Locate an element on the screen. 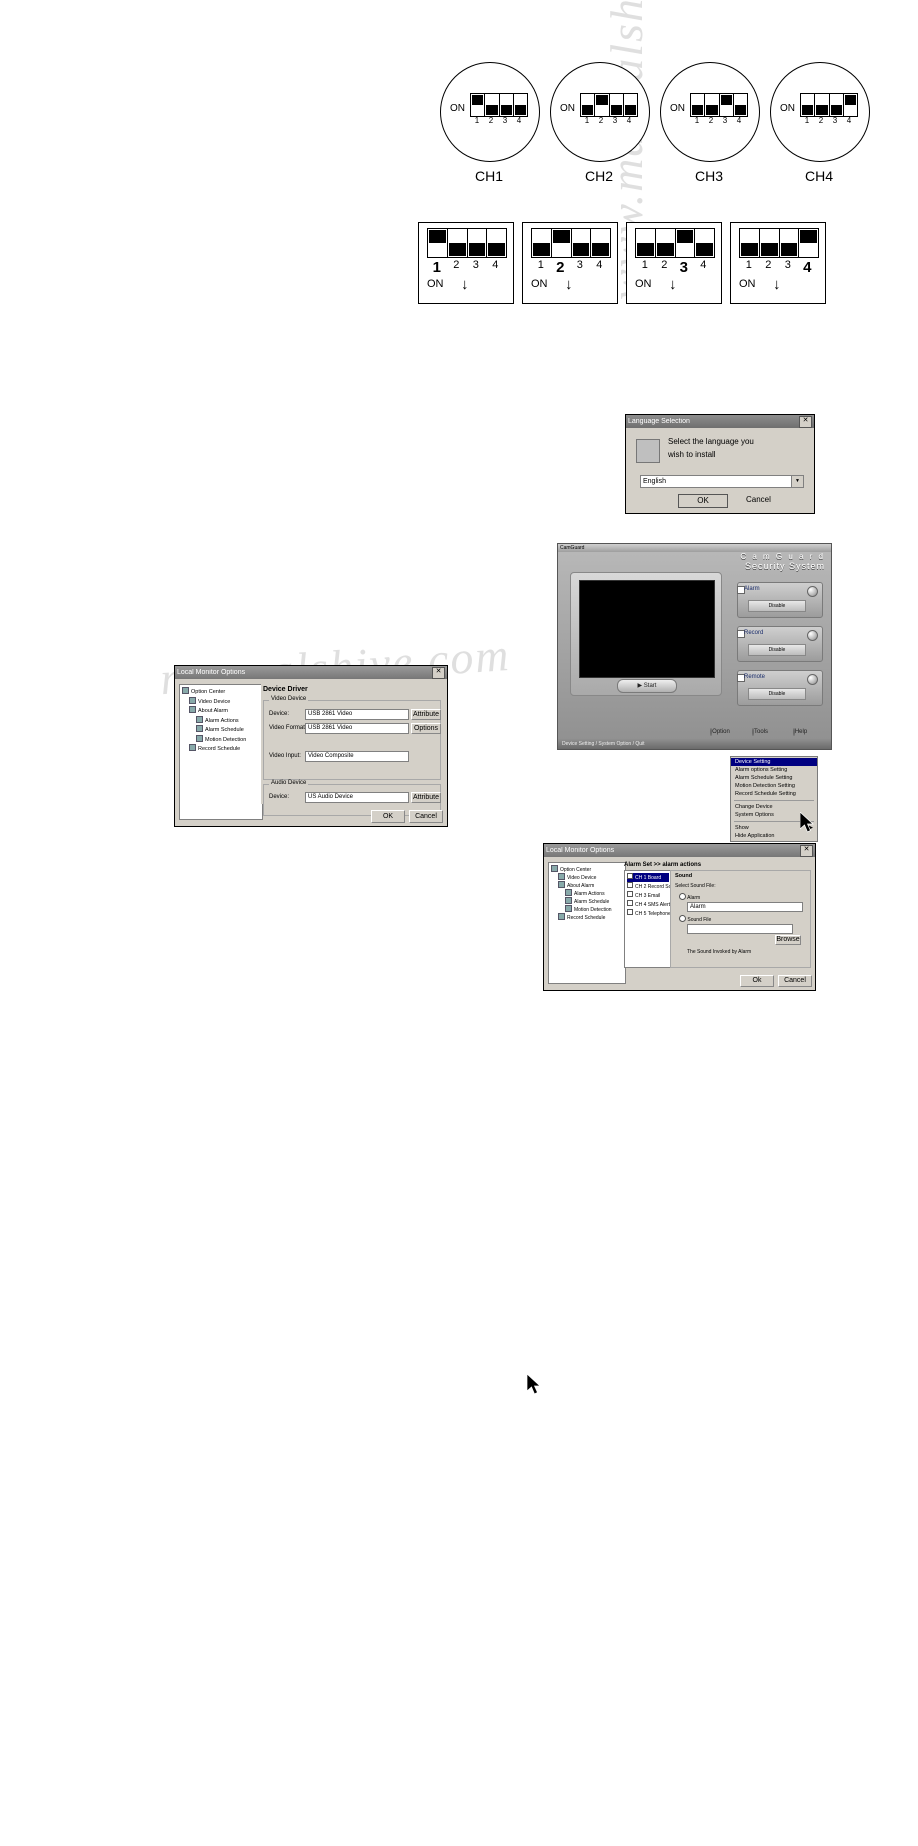 The image size is (918, 1846). menu-item-alarm-options-setting: Alarm options Setting is located at coordinates (774, 770).